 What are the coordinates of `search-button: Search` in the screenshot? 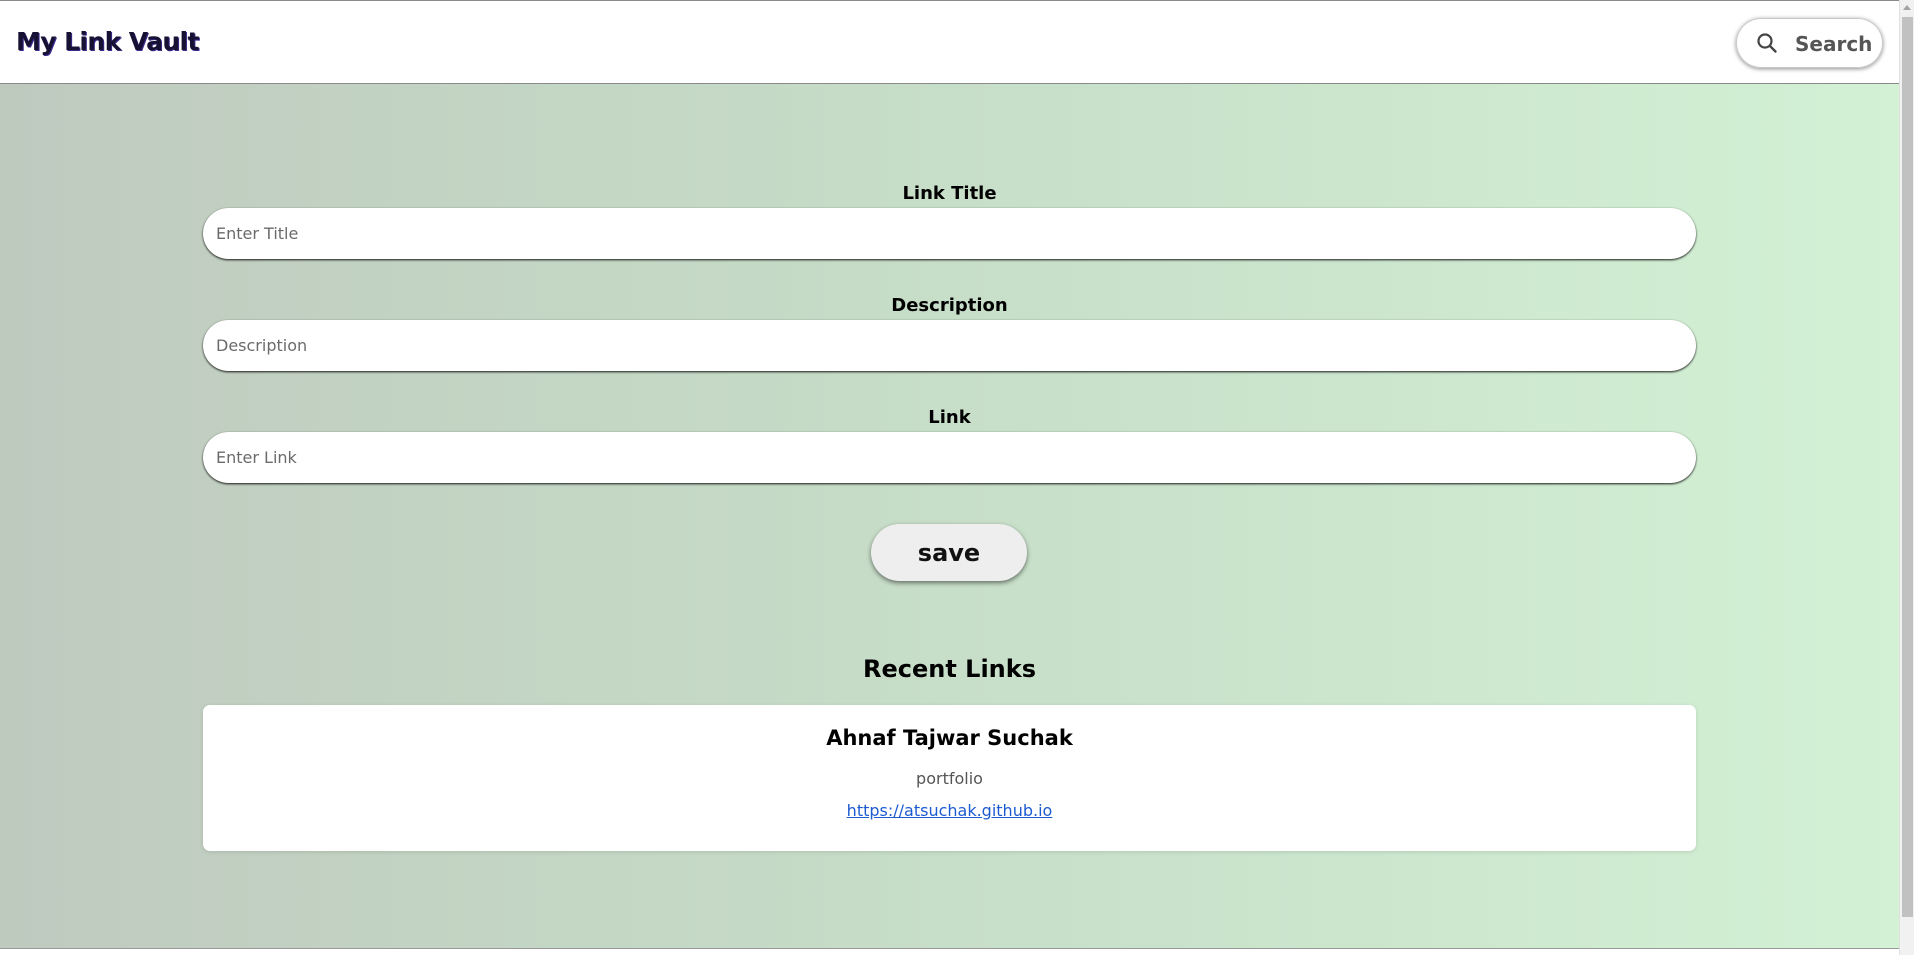 It's located at (1809, 43).